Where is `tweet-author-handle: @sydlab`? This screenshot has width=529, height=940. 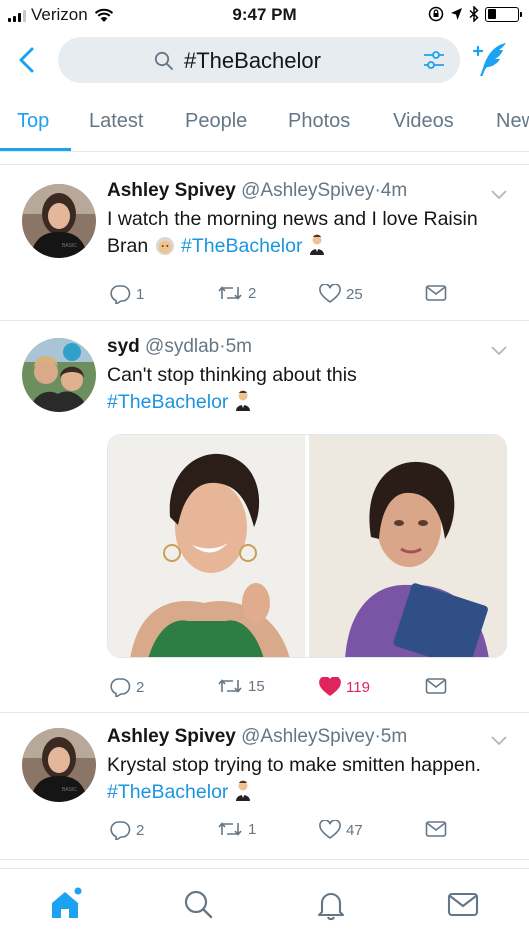 tweet-author-handle: @sydlab is located at coordinates (182, 346).